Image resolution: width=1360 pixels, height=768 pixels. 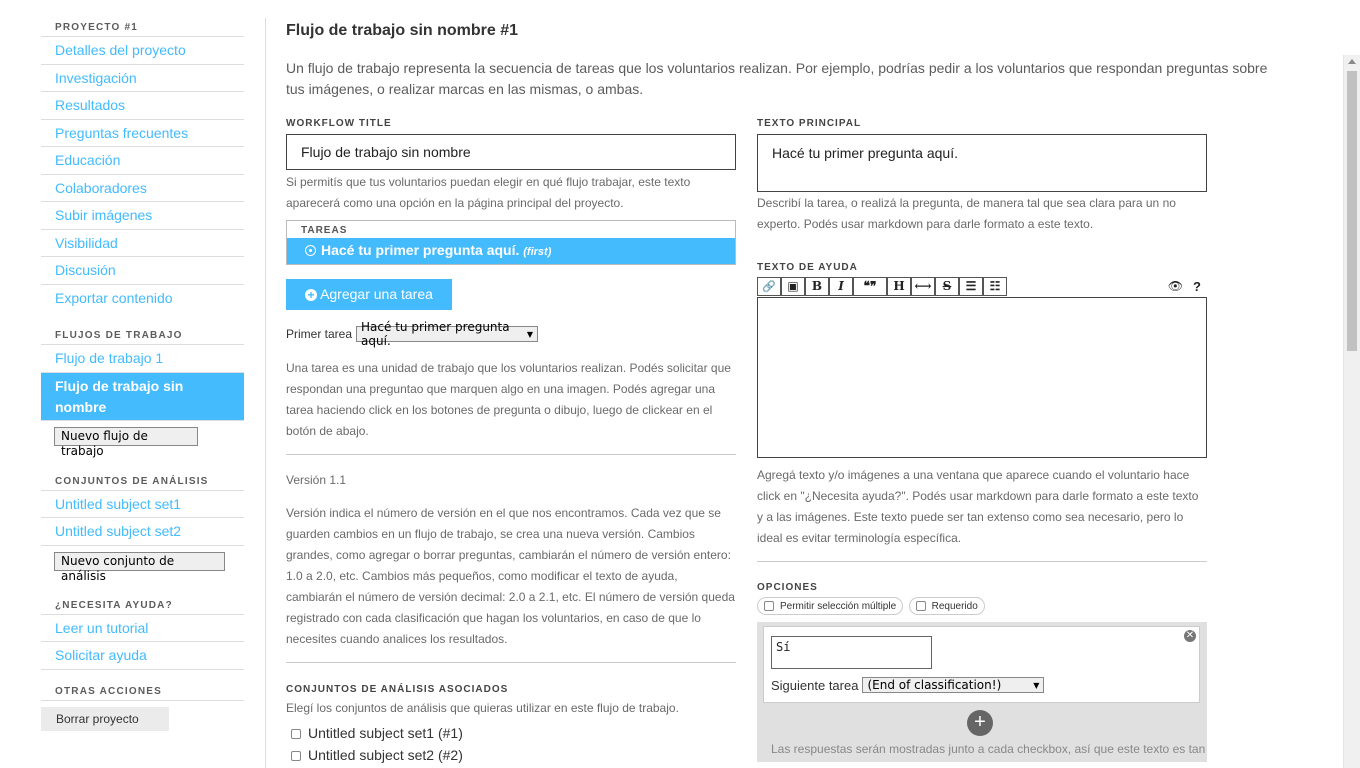 What do you see at coordinates (1352, 61) in the screenshot?
I see `scroll-up-arrow-icon` at bounding box center [1352, 61].